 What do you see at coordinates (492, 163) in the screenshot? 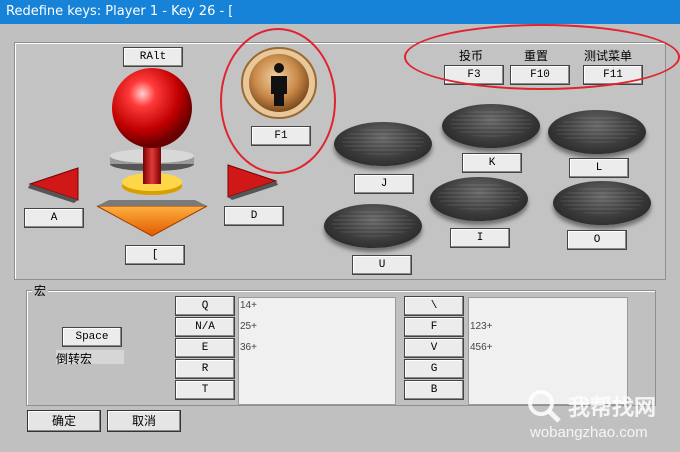
I see `action-key-k: K` at bounding box center [492, 163].